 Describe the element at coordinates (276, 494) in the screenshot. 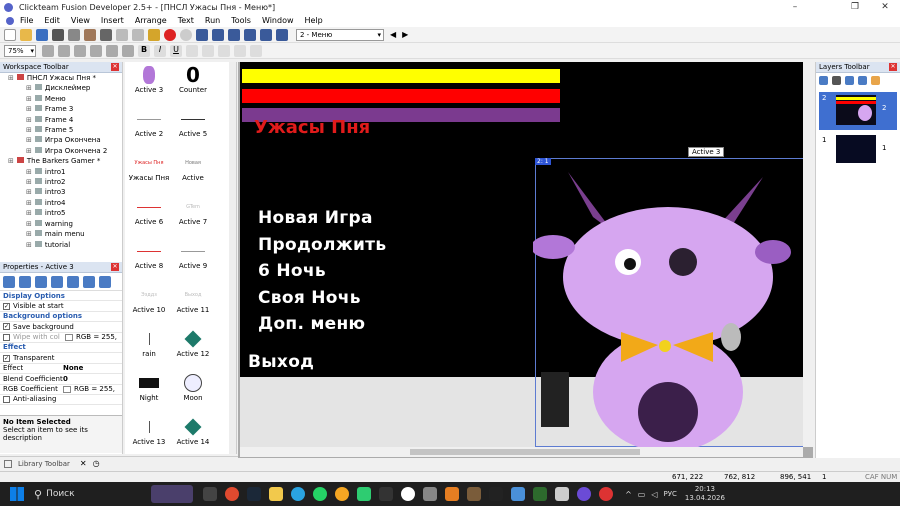

I see `explorer-icon` at that location.